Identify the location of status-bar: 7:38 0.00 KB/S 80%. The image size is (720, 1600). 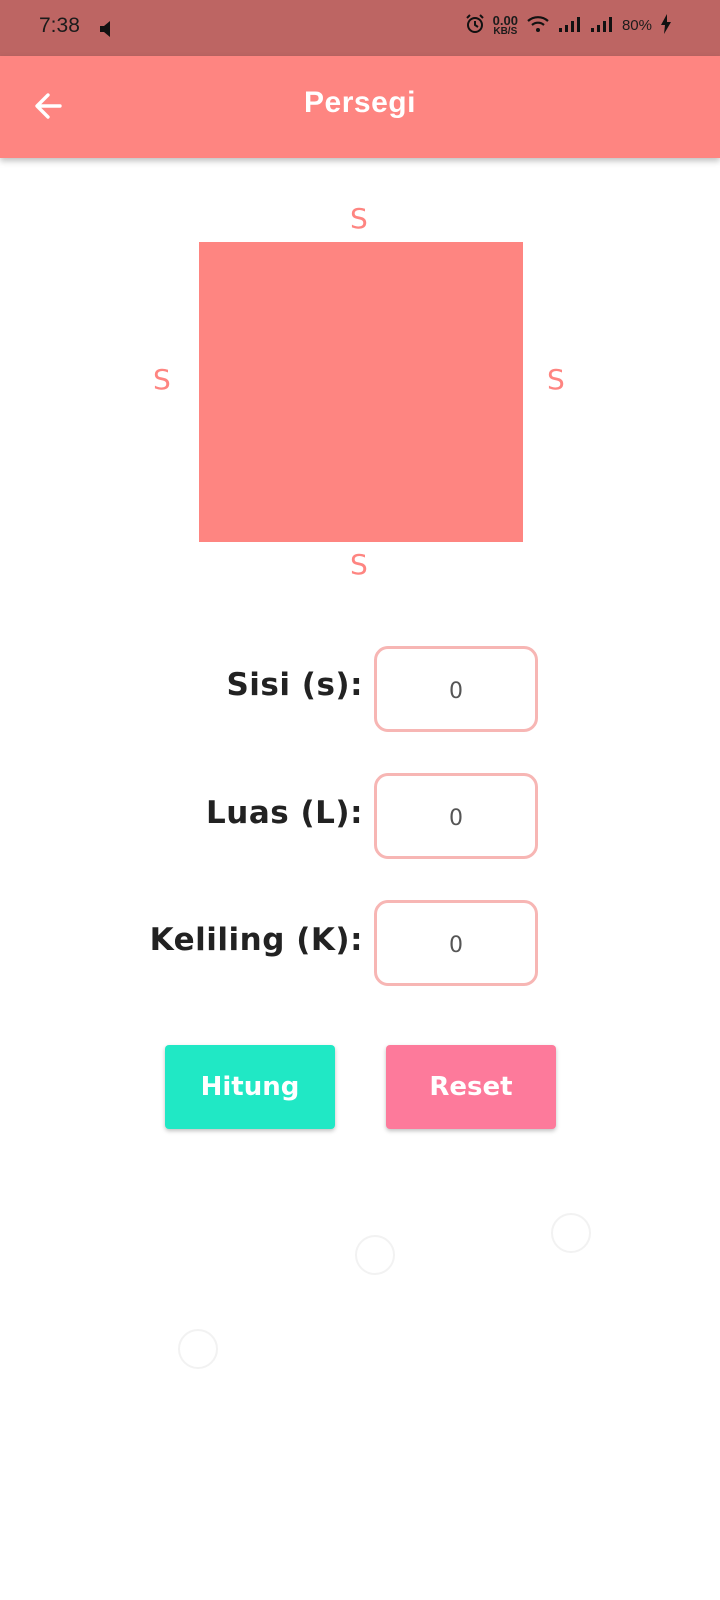
(360, 28).